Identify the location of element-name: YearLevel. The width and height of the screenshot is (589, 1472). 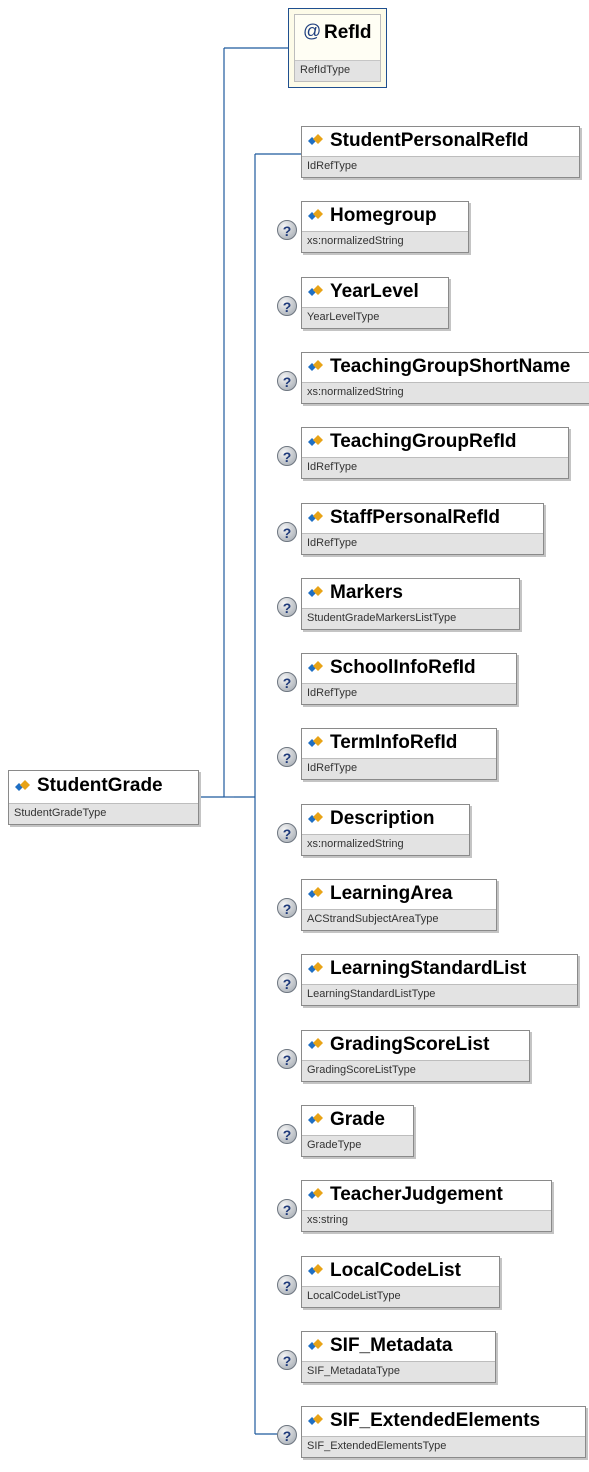
(374, 291).